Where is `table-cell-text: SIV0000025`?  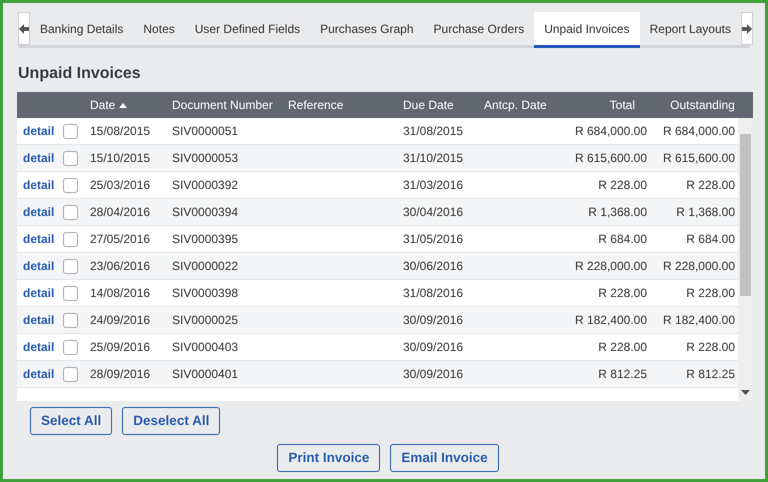 table-cell-text: SIV0000025 is located at coordinates (205, 320).